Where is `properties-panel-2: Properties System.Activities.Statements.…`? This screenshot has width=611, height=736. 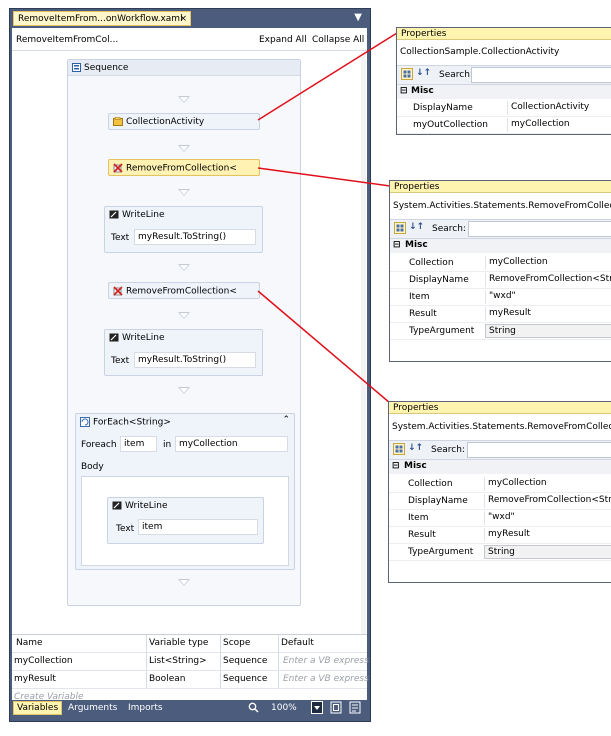 properties-panel-2: Properties System.Activities.Statements.… is located at coordinates (500, 271).